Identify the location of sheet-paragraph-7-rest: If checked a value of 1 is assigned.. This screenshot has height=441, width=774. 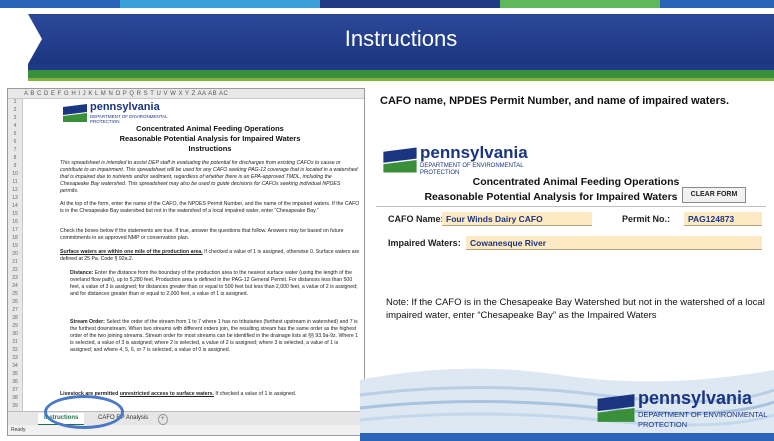
(255, 394).